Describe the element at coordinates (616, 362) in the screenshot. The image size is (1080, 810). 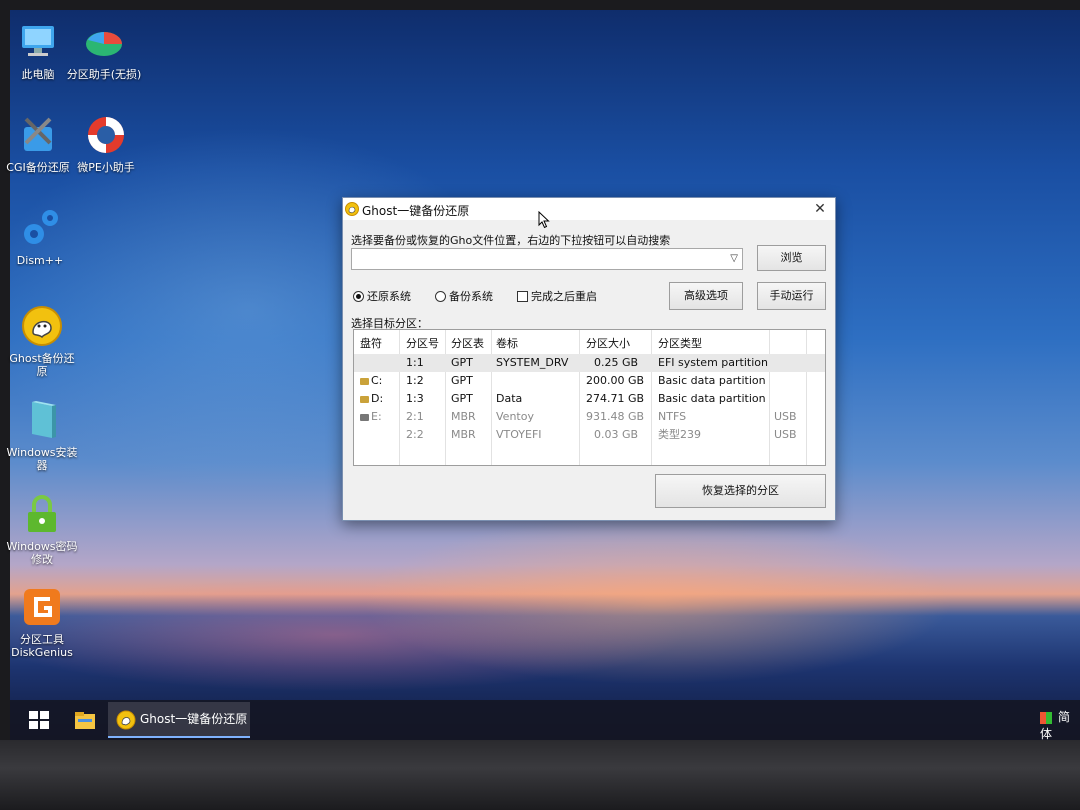
I see `cell-size: 0.25 GB` at that location.